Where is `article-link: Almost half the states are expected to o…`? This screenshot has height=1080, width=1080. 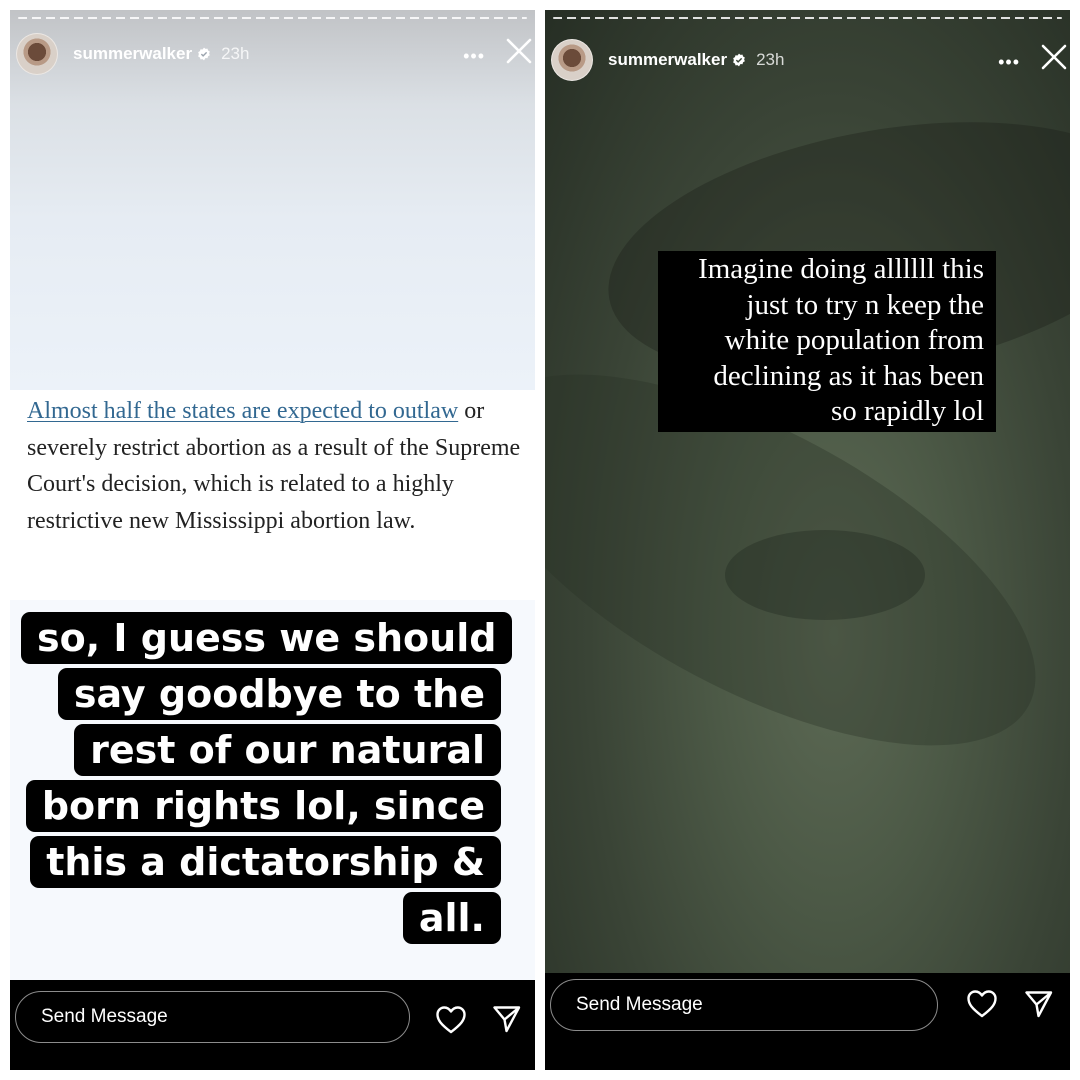
article-link: Almost half the states are expected to o… is located at coordinates (242, 411).